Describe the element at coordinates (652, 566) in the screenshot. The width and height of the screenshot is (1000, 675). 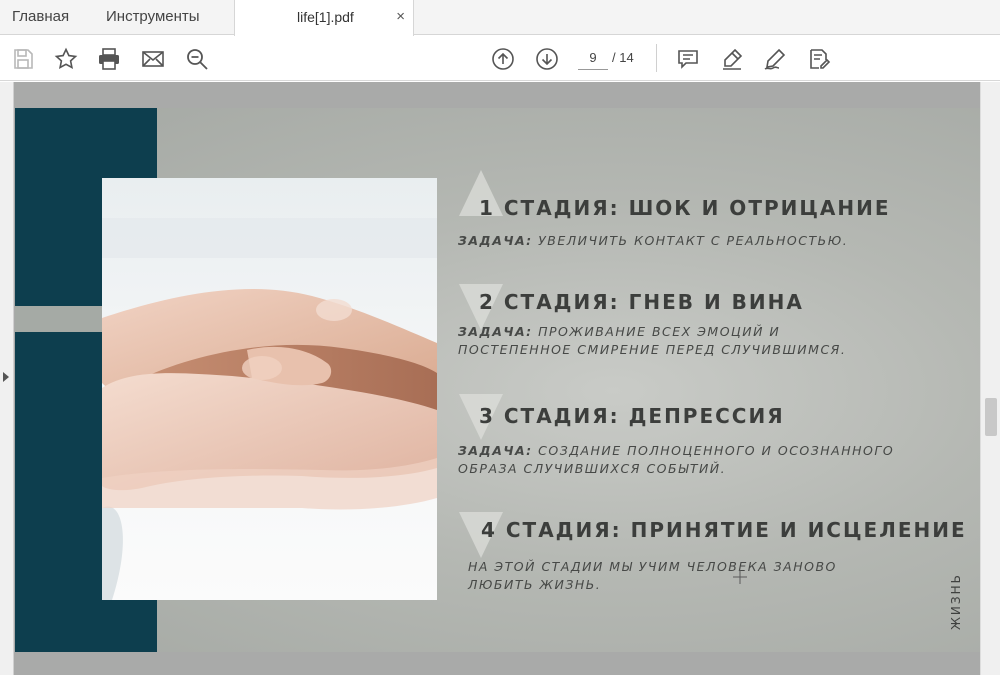
I see `task-text: НА ЭТОЙ СТАДИИ МЫ УЧИМ ЧЕЛОВЕКА ЗАНОВО` at that location.